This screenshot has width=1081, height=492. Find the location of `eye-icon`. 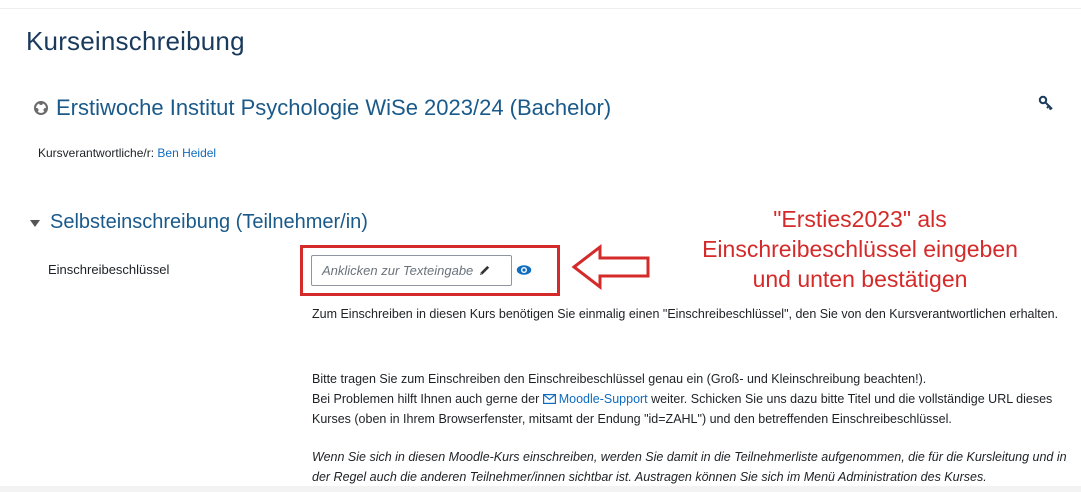

eye-icon is located at coordinates (524, 270).